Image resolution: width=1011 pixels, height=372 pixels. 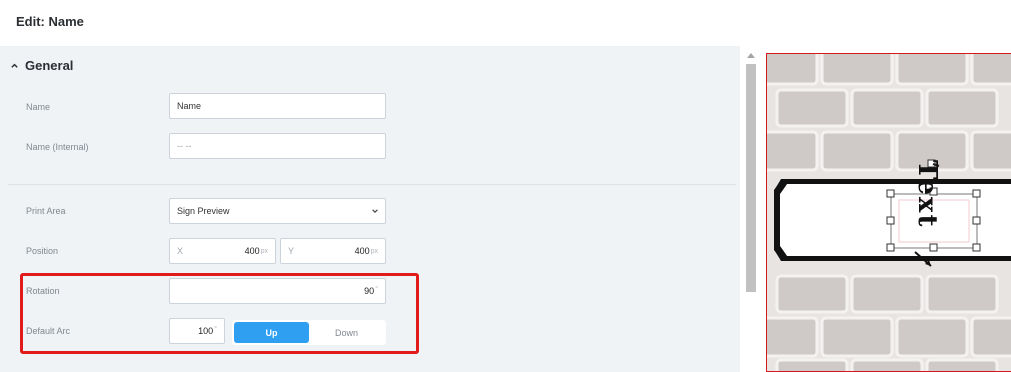 What do you see at coordinates (180, 251) in the screenshot?
I see `position-x-prefix: X` at bounding box center [180, 251].